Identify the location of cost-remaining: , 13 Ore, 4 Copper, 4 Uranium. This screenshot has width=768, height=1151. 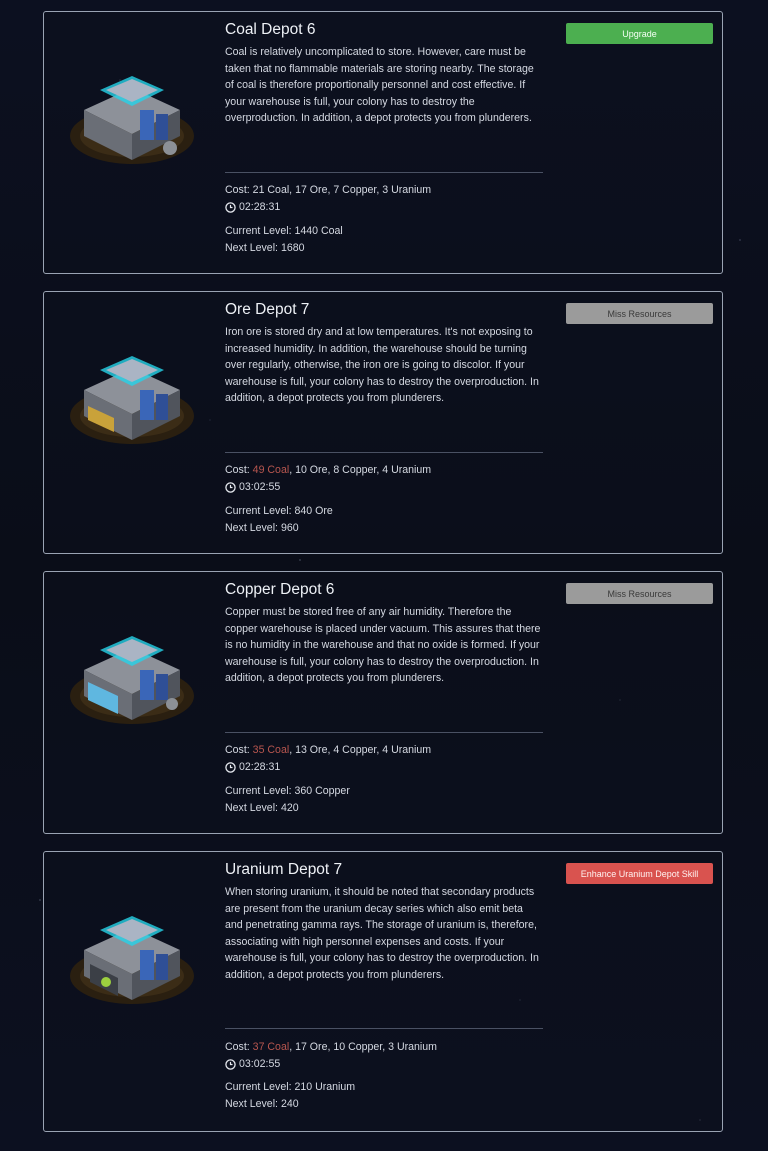
(360, 750).